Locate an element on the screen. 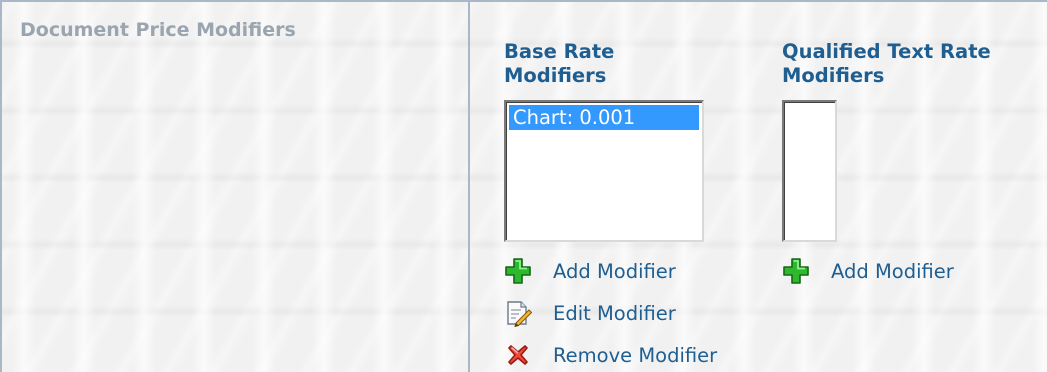 This screenshot has width=1047, height=372. remove-modifier-button: Remove Modifier is located at coordinates (610, 355).